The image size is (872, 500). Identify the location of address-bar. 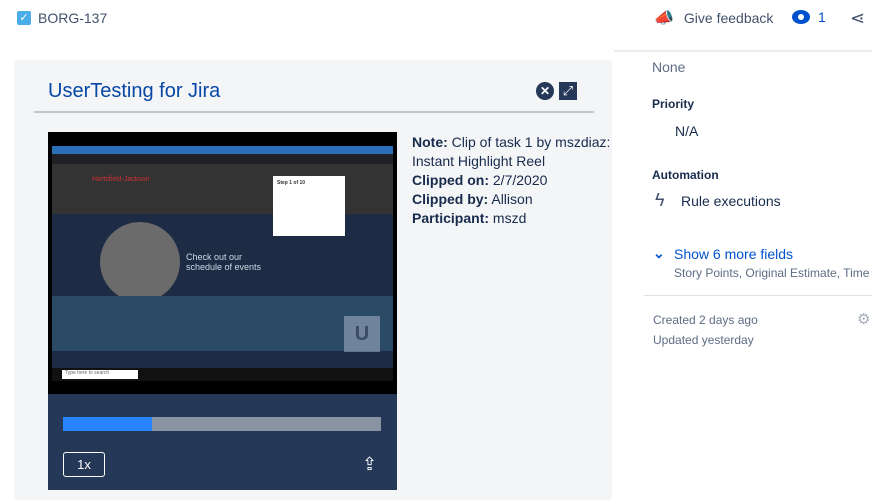
(222, 159).